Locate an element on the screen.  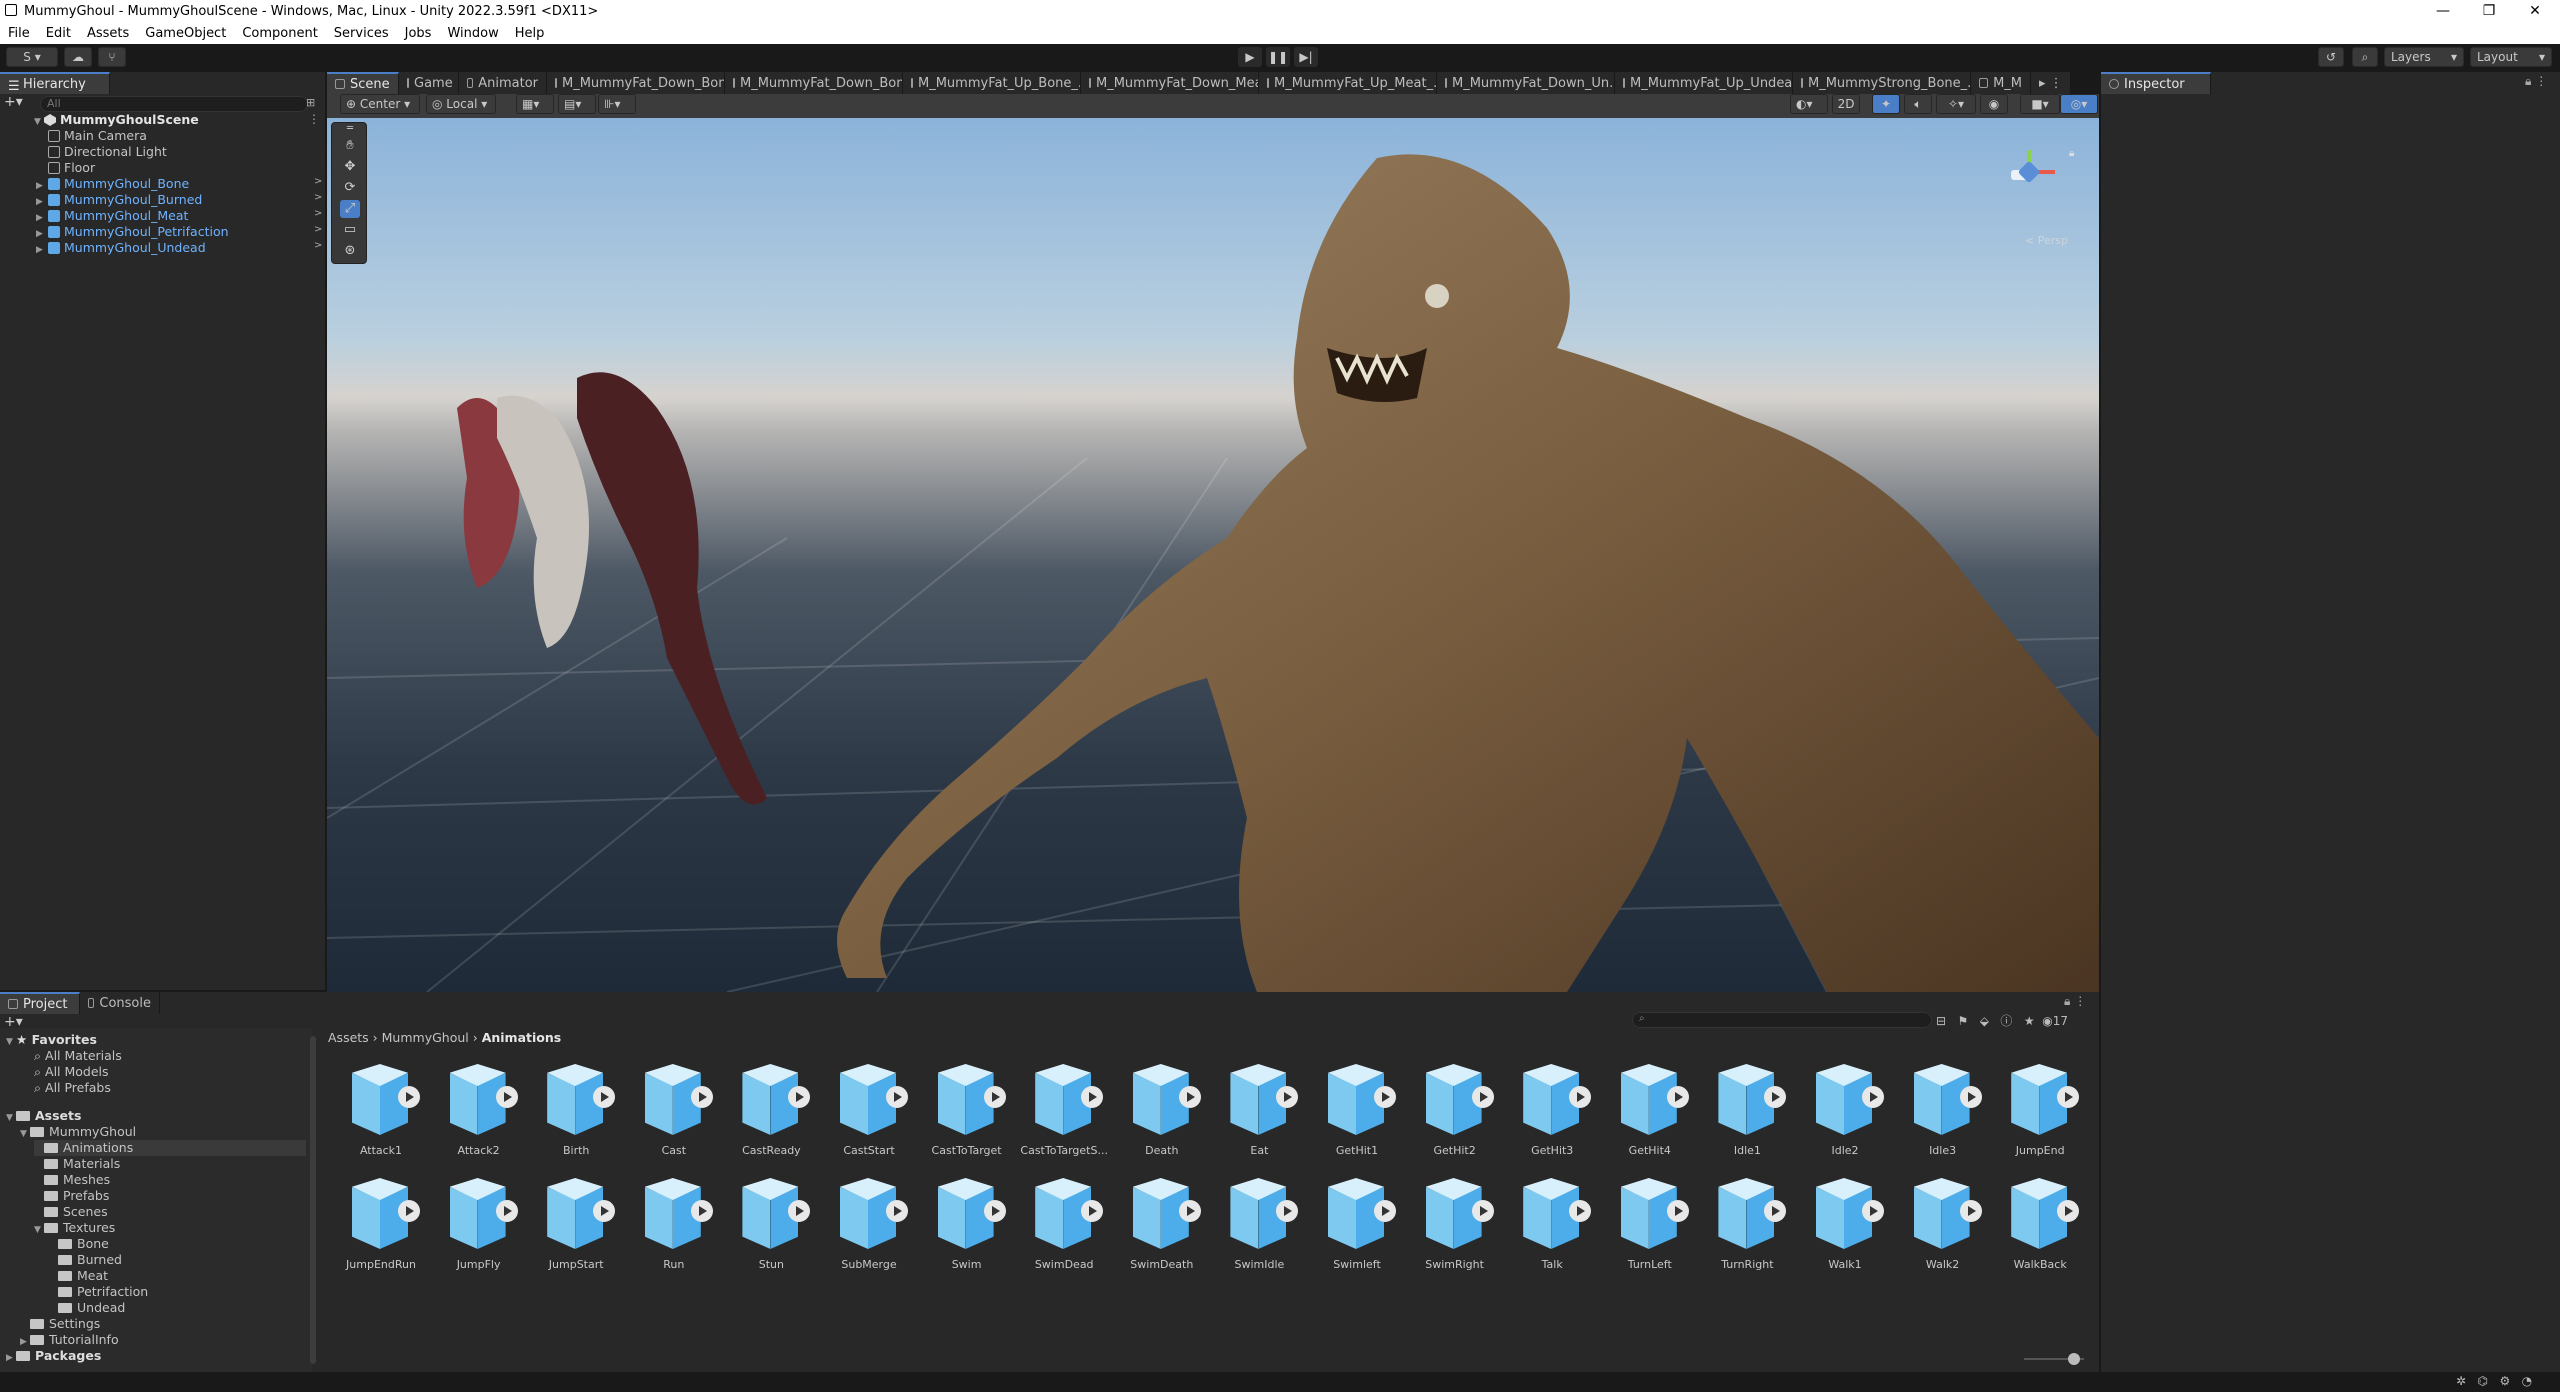
menu-item-window: Window is located at coordinates (472, 33).